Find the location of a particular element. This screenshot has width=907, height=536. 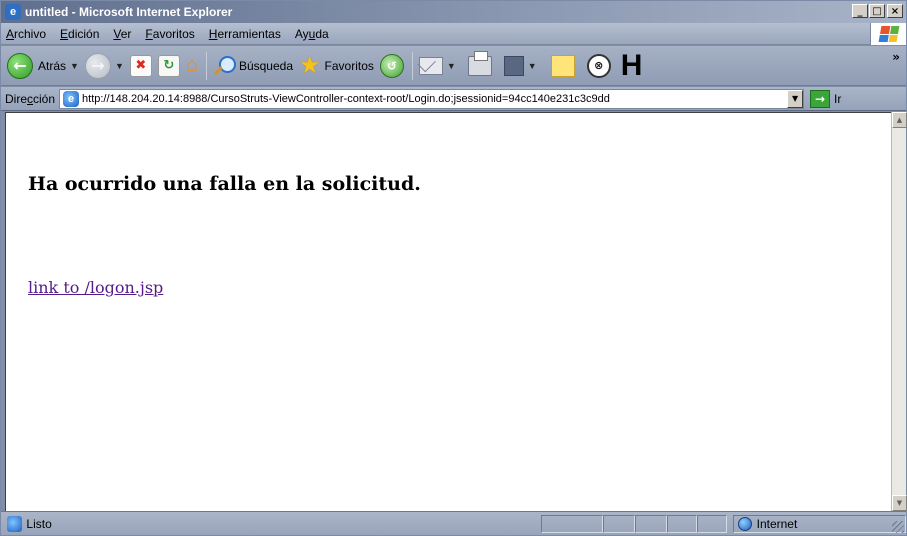

note-icon is located at coordinates (562, 65).